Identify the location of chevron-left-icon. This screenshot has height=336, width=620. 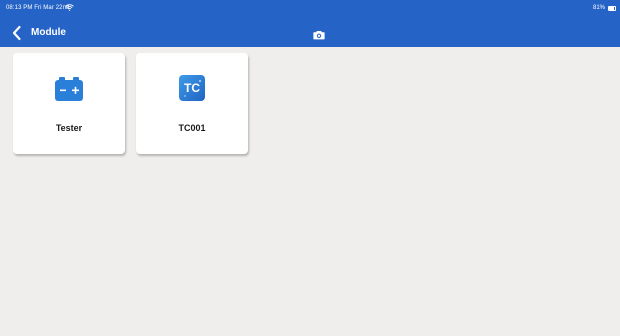
(16, 33).